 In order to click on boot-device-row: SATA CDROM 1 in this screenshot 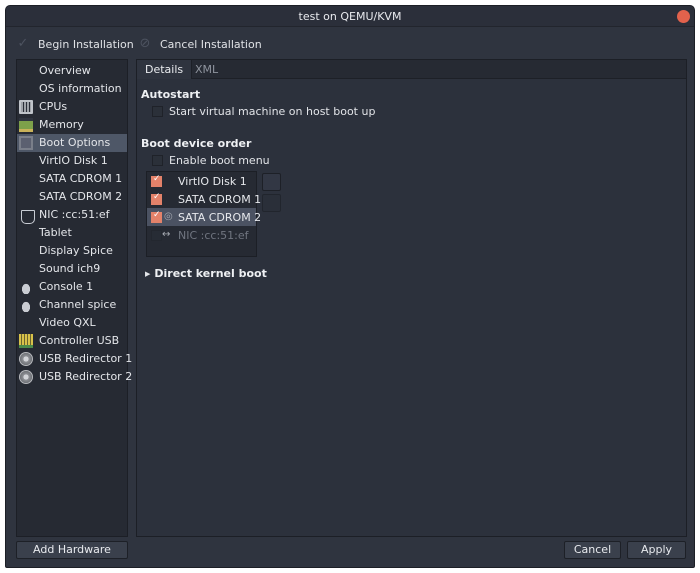, I will do `click(204, 199)`.